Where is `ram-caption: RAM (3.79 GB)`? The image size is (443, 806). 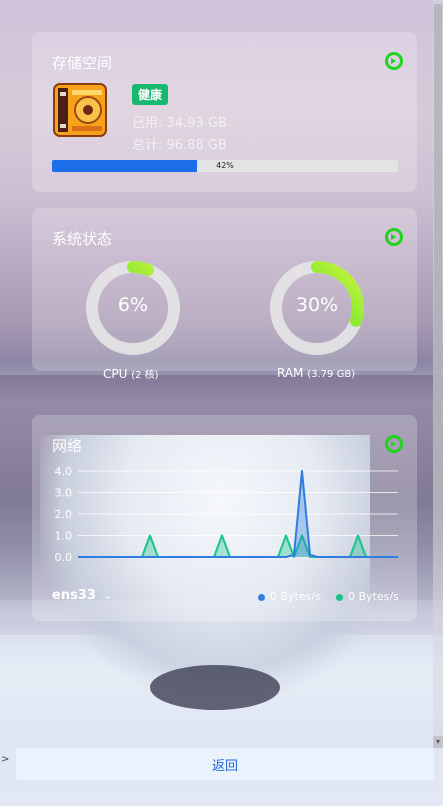
ram-caption: RAM (3.79 GB) is located at coordinates (316, 373).